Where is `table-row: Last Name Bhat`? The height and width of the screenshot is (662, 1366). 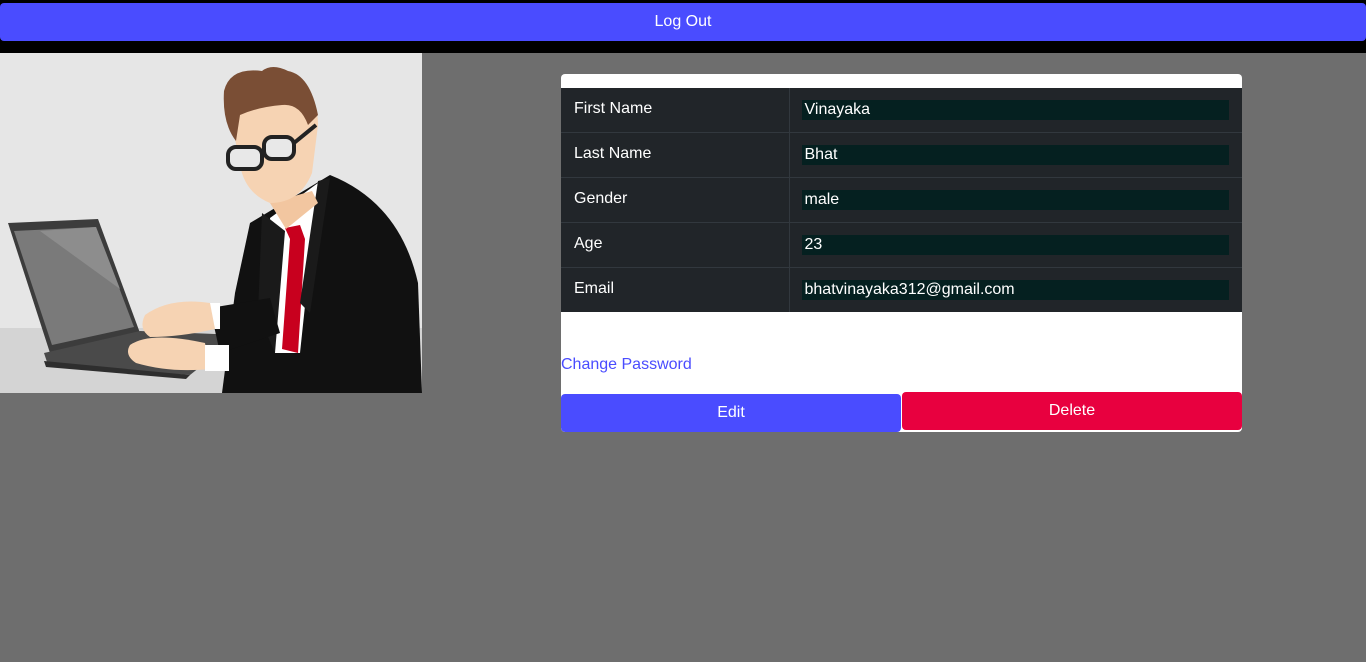 table-row: Last Name Bhat is located at coordinates (901, 155).